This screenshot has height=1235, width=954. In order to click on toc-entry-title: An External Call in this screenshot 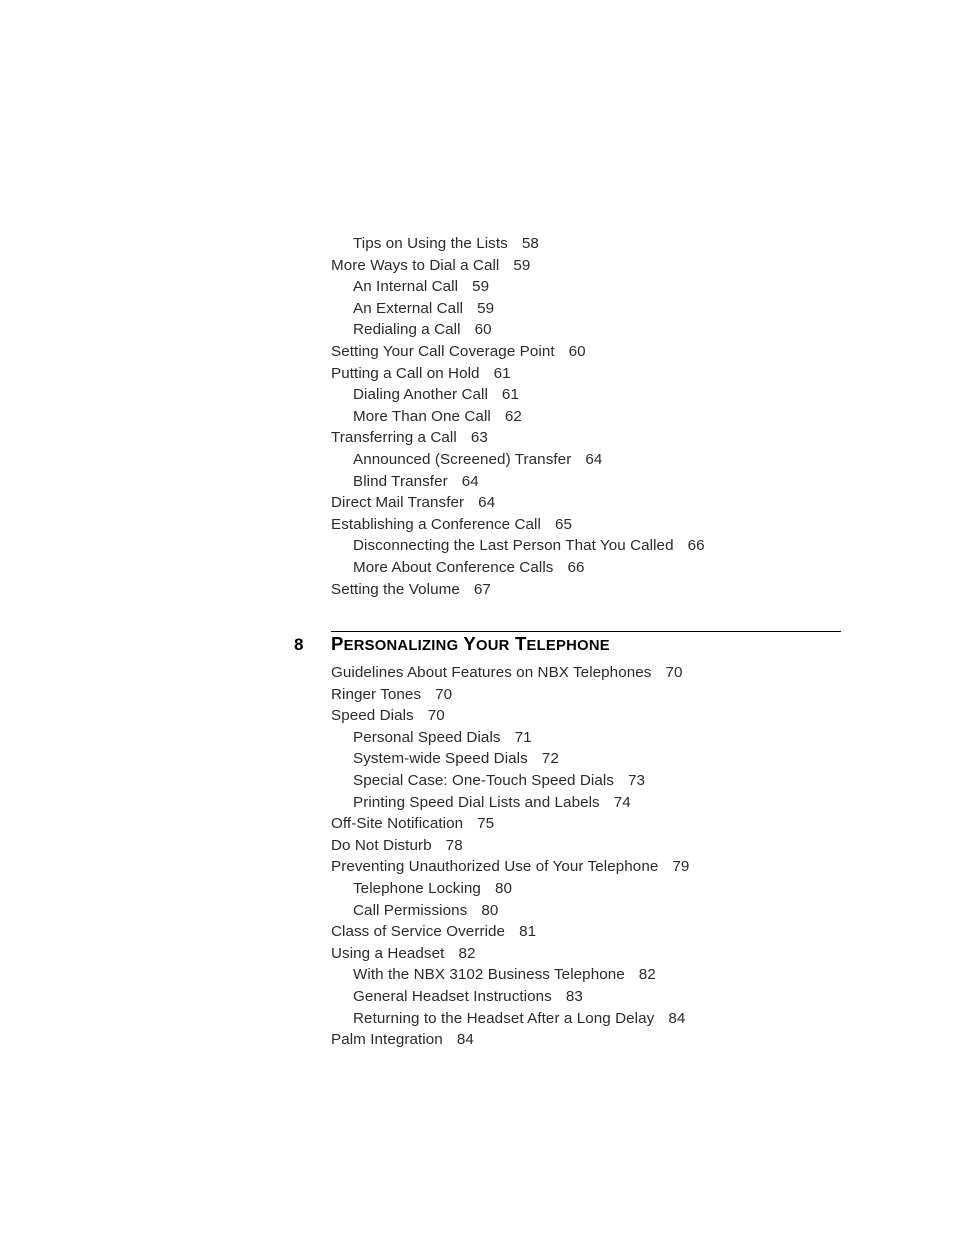, I will do `click(408, 308)`.